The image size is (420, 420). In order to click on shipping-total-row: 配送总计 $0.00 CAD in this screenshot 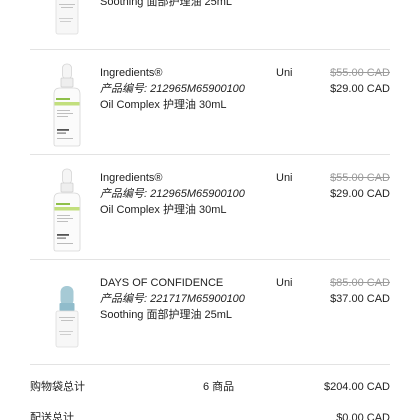, I will do `click(210, 415)`.